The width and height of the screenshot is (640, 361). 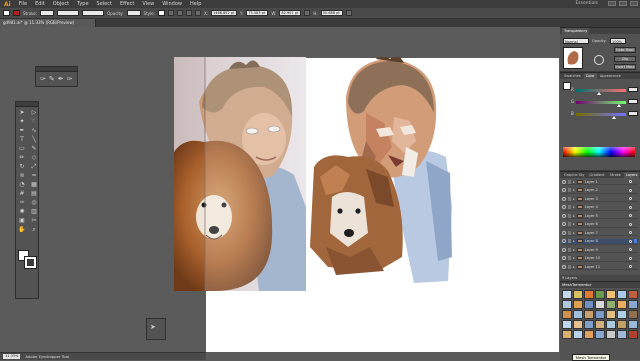 I want to click on layer-name: Layer 5, so click(x=591, y=216).